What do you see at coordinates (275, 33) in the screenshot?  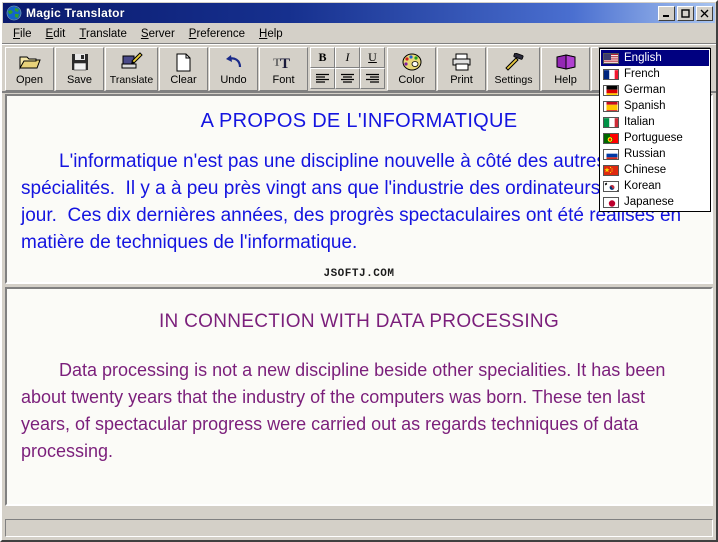 I see `menu-label-help: elp` at bounding box center [275, 33].